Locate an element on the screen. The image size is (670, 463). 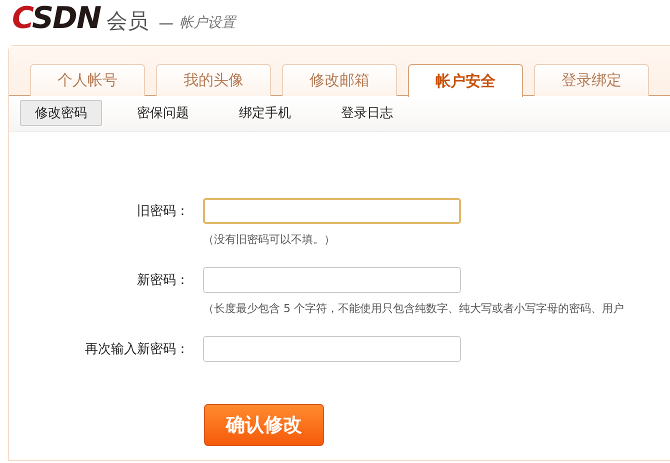
confirm-button: 确认修改 is located at coordinates (264, 425).